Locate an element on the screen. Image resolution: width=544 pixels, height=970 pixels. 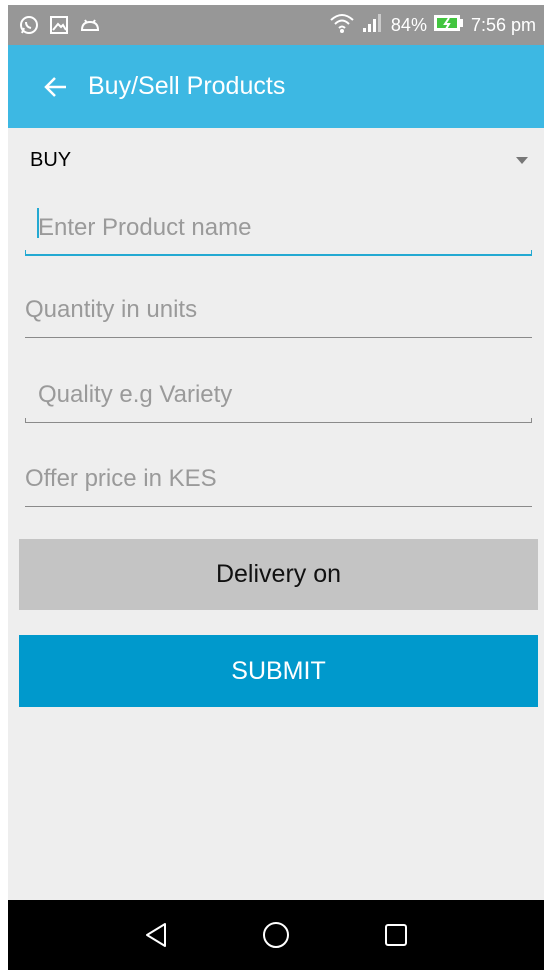
page-title: Buy/Sell Products is located at coordinates (187, 86).